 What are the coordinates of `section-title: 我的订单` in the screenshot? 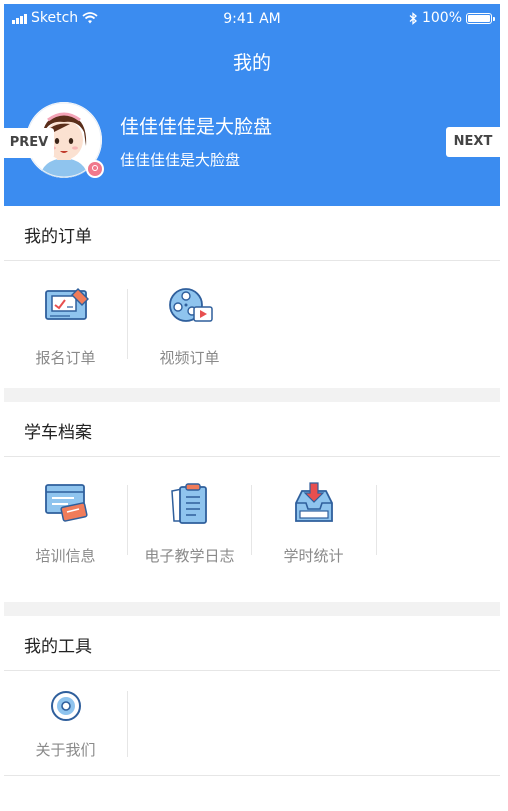 It's located at (58, 237).